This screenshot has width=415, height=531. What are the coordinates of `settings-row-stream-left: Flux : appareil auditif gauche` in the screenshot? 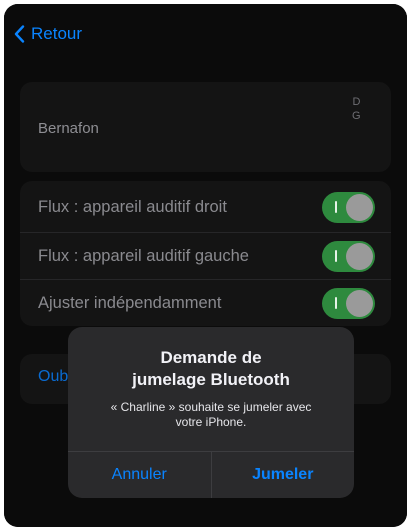 It's located at (205, 255).